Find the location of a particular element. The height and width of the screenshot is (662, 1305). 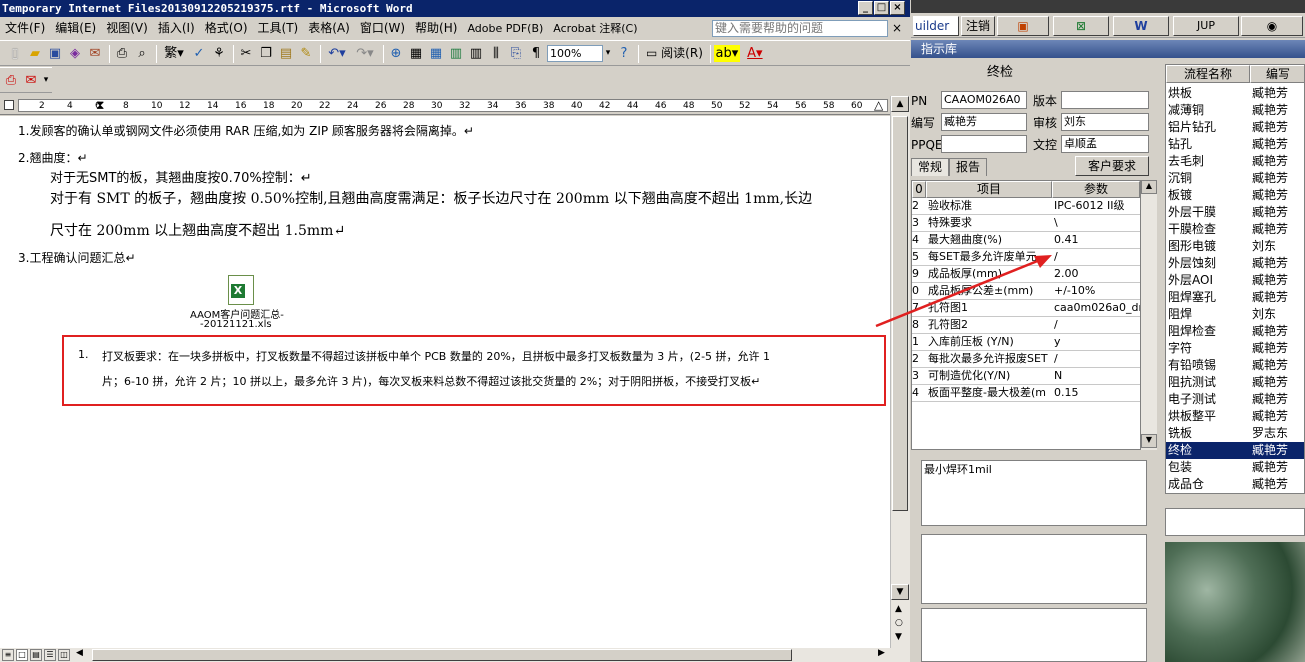

annotation-arrow is located at coordinates (963, 291).